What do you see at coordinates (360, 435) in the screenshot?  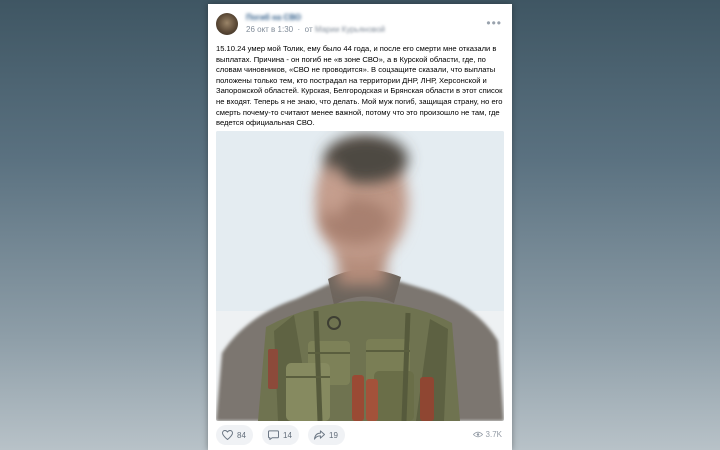 I see `post-footer: 84 14 19 3.7K` at bounding box center [360, 435].